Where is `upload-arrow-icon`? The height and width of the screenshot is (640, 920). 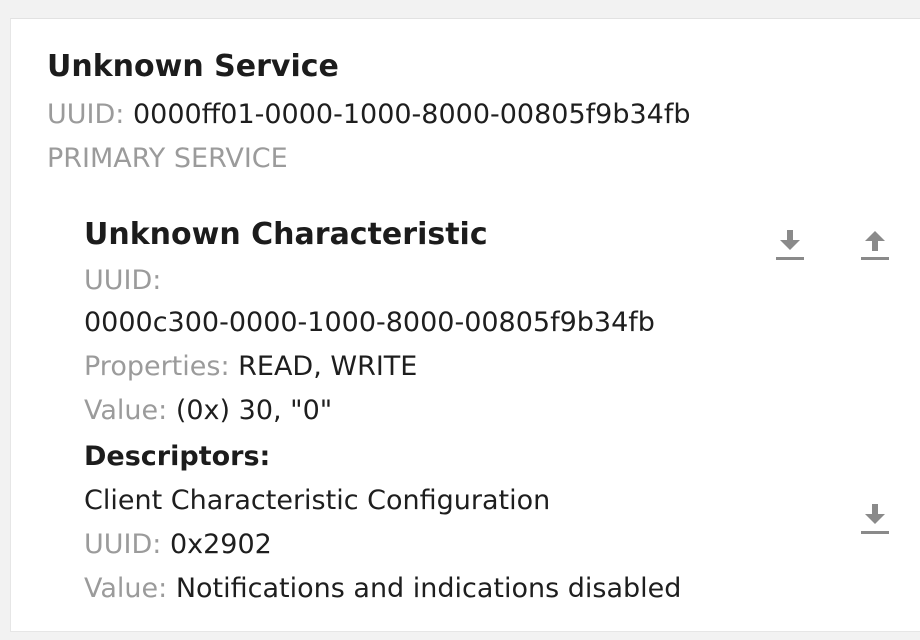 upload-arrow-icon is located at coordinates (875, 245).